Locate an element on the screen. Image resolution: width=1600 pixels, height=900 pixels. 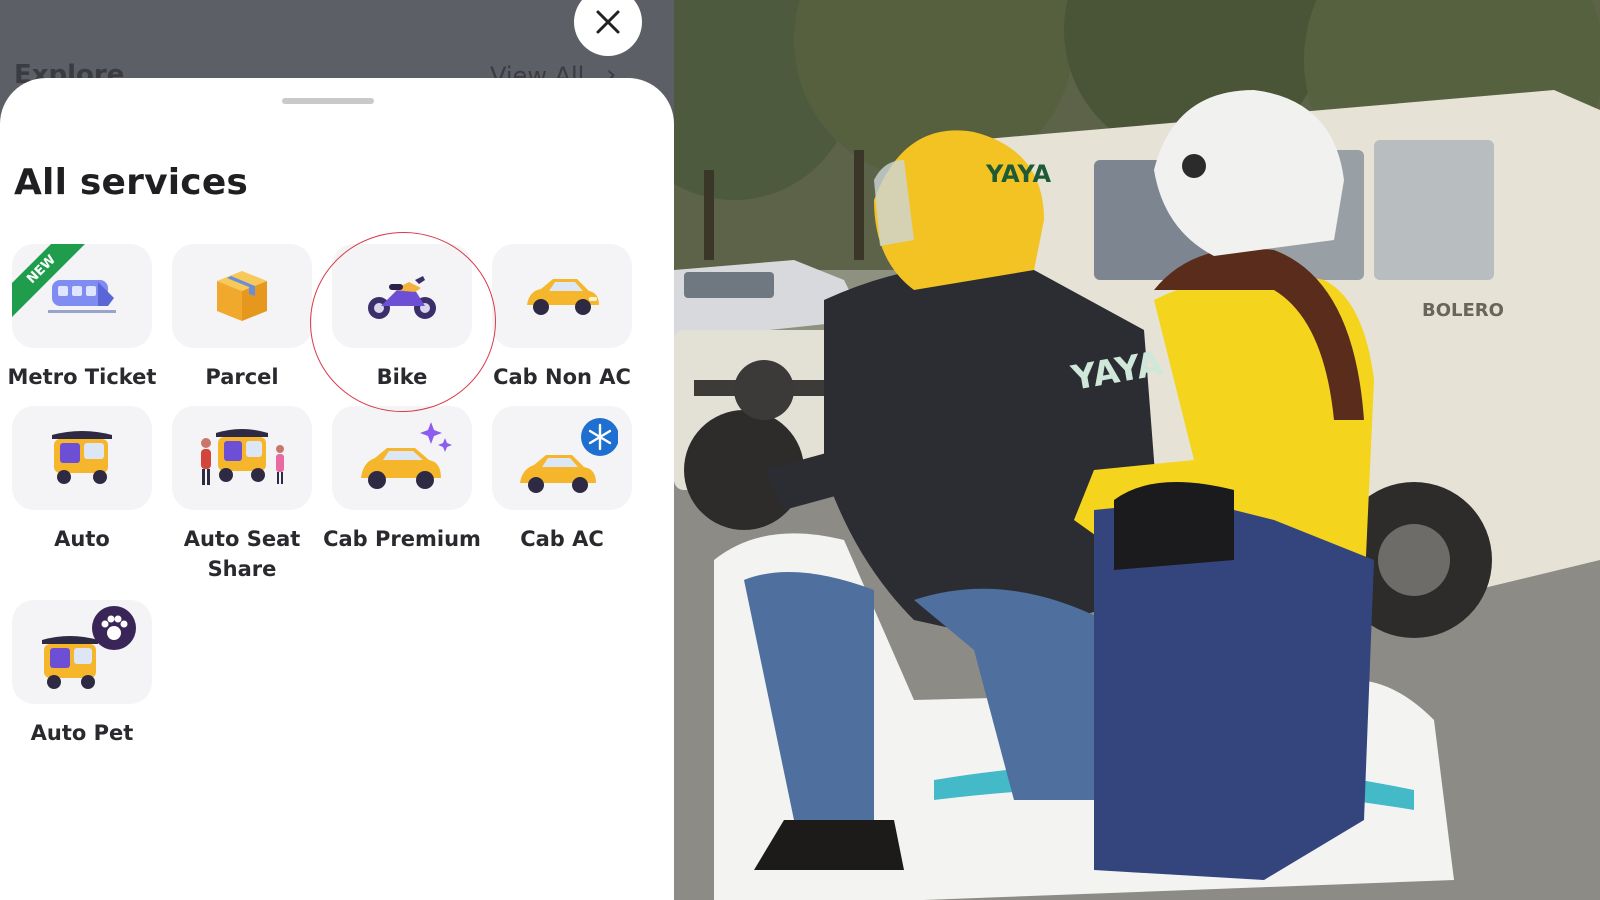
auto-rickshaw-icon is located at coordinates (82, 457).